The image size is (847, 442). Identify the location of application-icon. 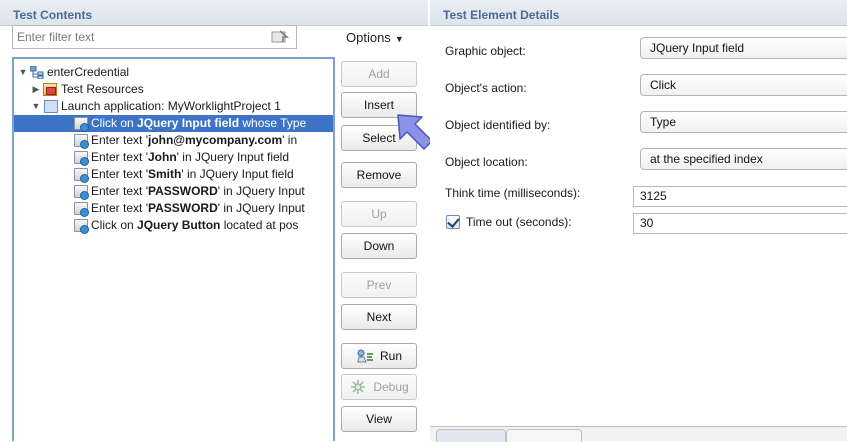
(51, 106).